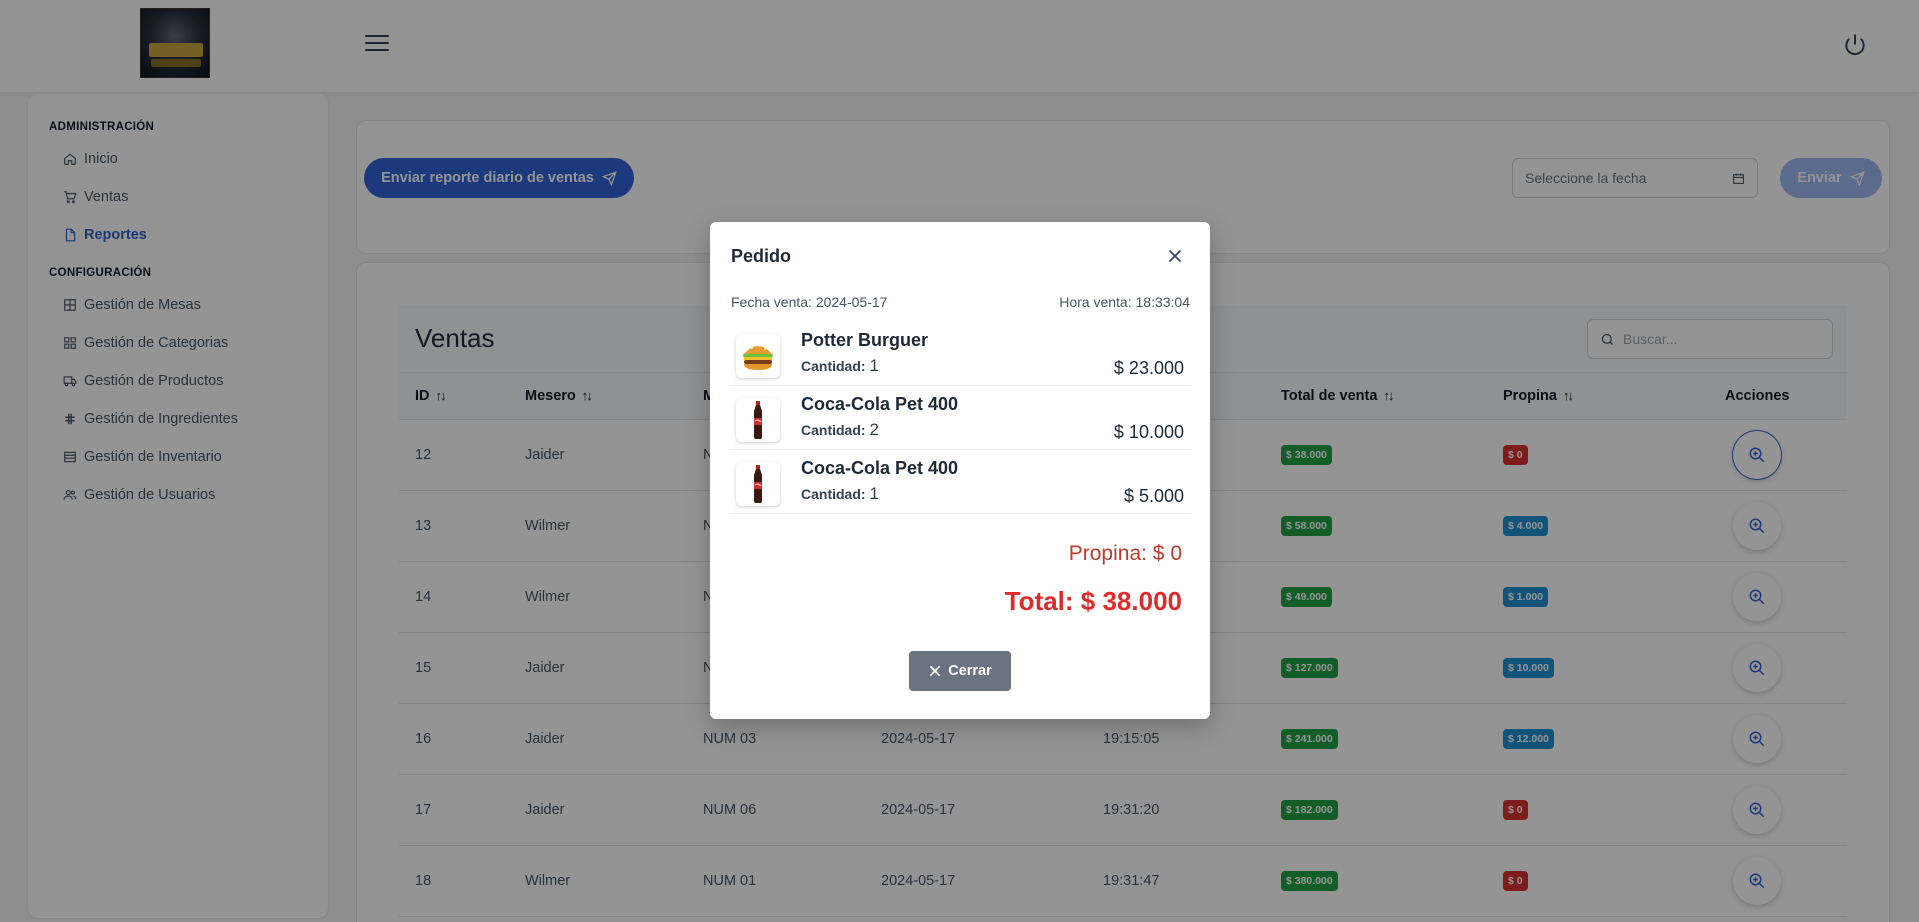 The width and height of the screenshot is (1919, 922). Describe the element at coordinates (1148, 432) in the screenshot. I see `item-price: $ 10.000` at that location.